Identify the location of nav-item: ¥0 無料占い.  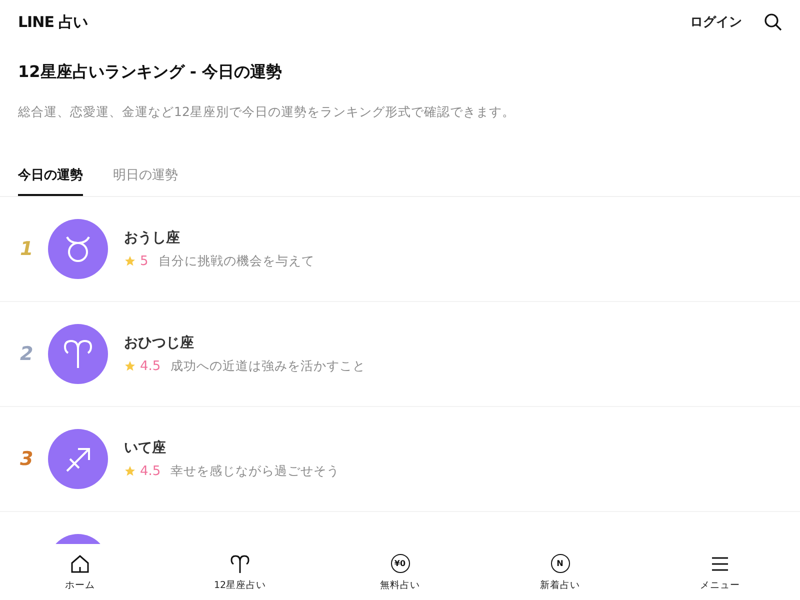
(400, 572).